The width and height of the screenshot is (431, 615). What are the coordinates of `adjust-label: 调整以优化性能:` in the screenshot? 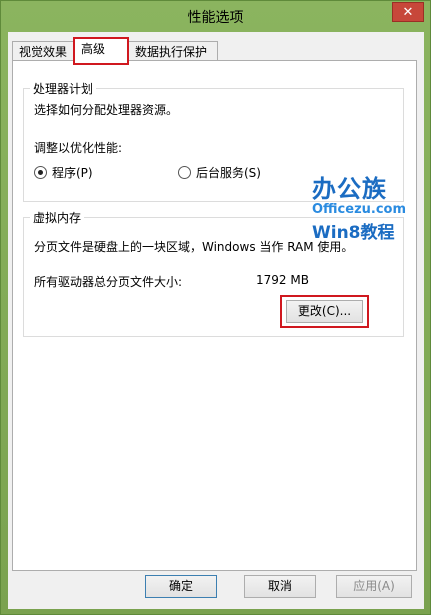 It's located at (78, 148).